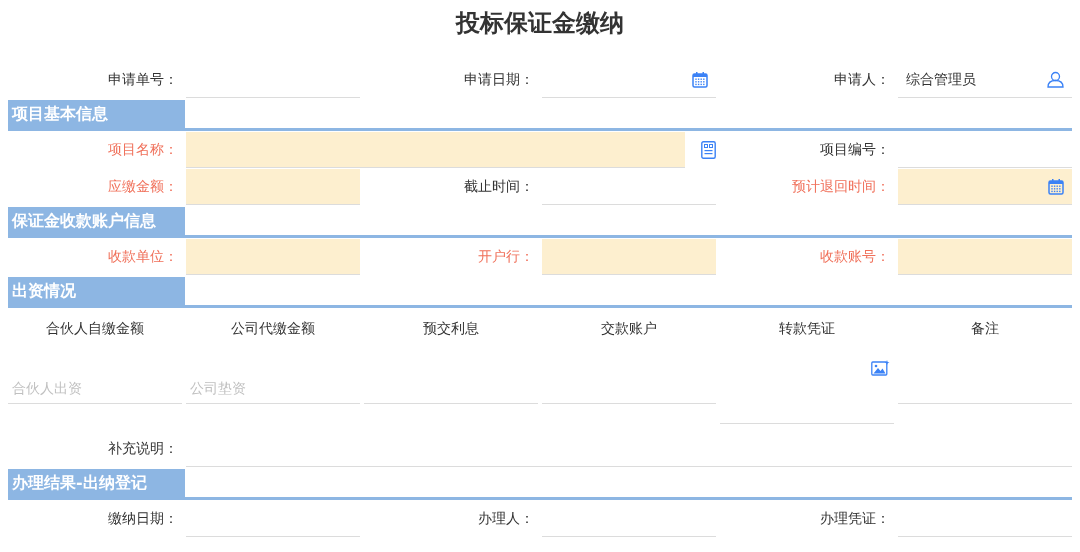  I want to click on column-header: 合伙人自缴金额, so click(95, 328).